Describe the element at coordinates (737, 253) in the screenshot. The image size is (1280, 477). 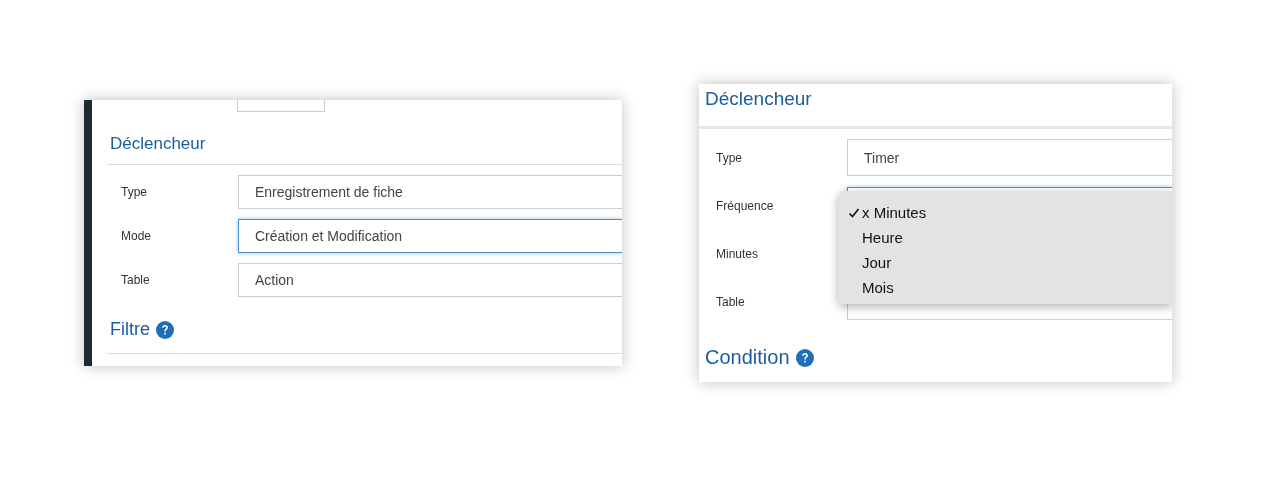
I see `field-label: Minutes` at that location.